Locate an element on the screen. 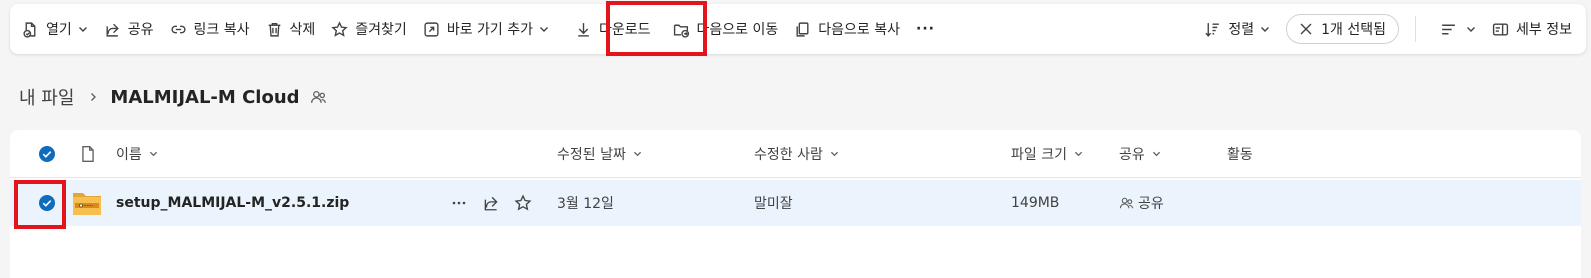 The image size is (1591, 278). move-to-icon is located at coordinates (681, 31).